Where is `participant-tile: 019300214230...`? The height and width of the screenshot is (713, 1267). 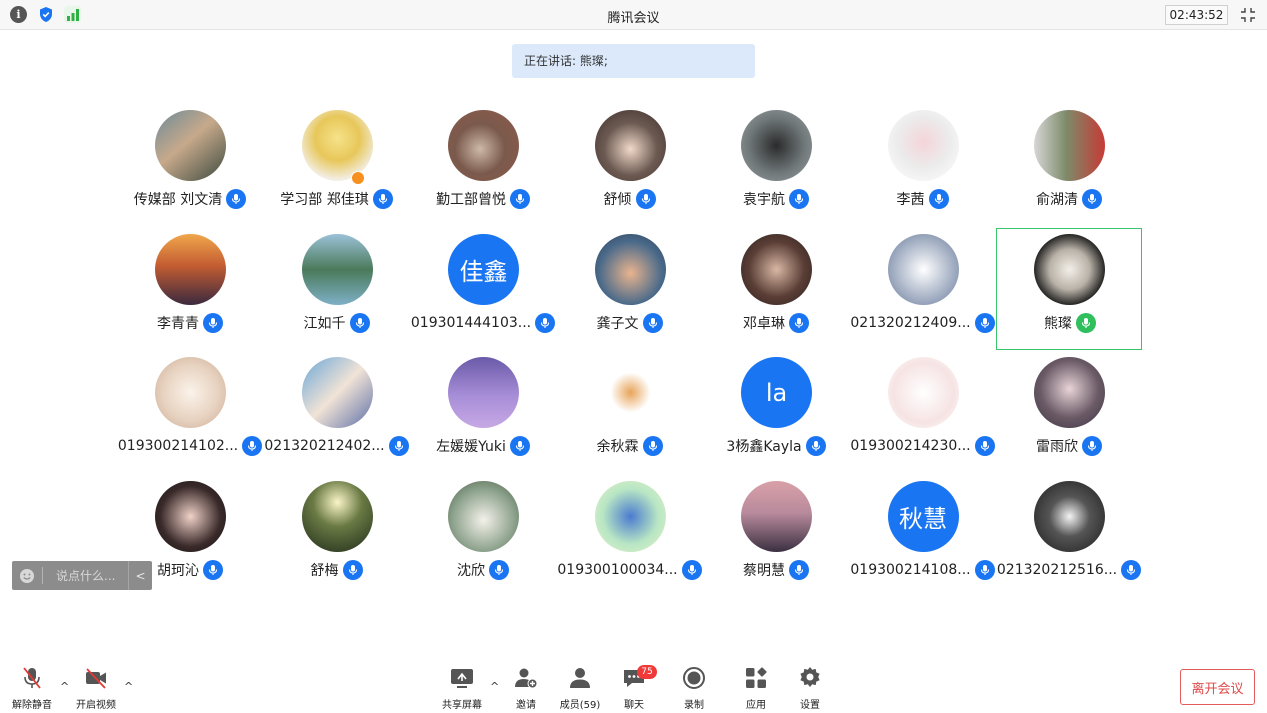
participant-tile: 019300214230... is located at coordinates (923, 412).